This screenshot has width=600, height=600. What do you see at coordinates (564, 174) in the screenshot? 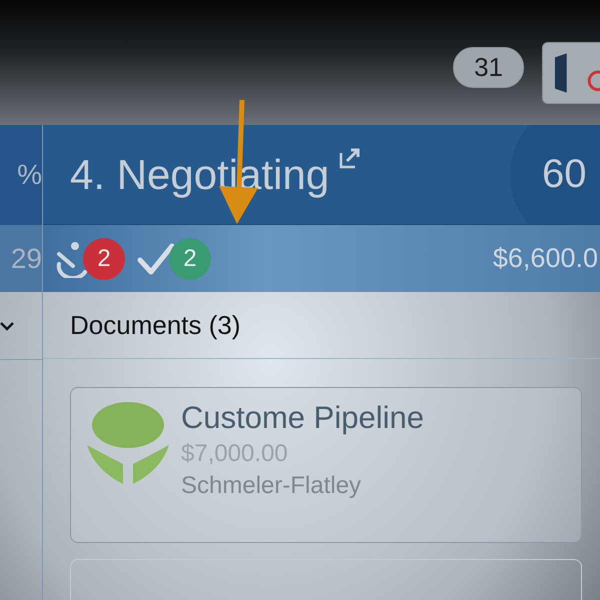
I see `progress-value: 60` at bounding box center [564, 174].